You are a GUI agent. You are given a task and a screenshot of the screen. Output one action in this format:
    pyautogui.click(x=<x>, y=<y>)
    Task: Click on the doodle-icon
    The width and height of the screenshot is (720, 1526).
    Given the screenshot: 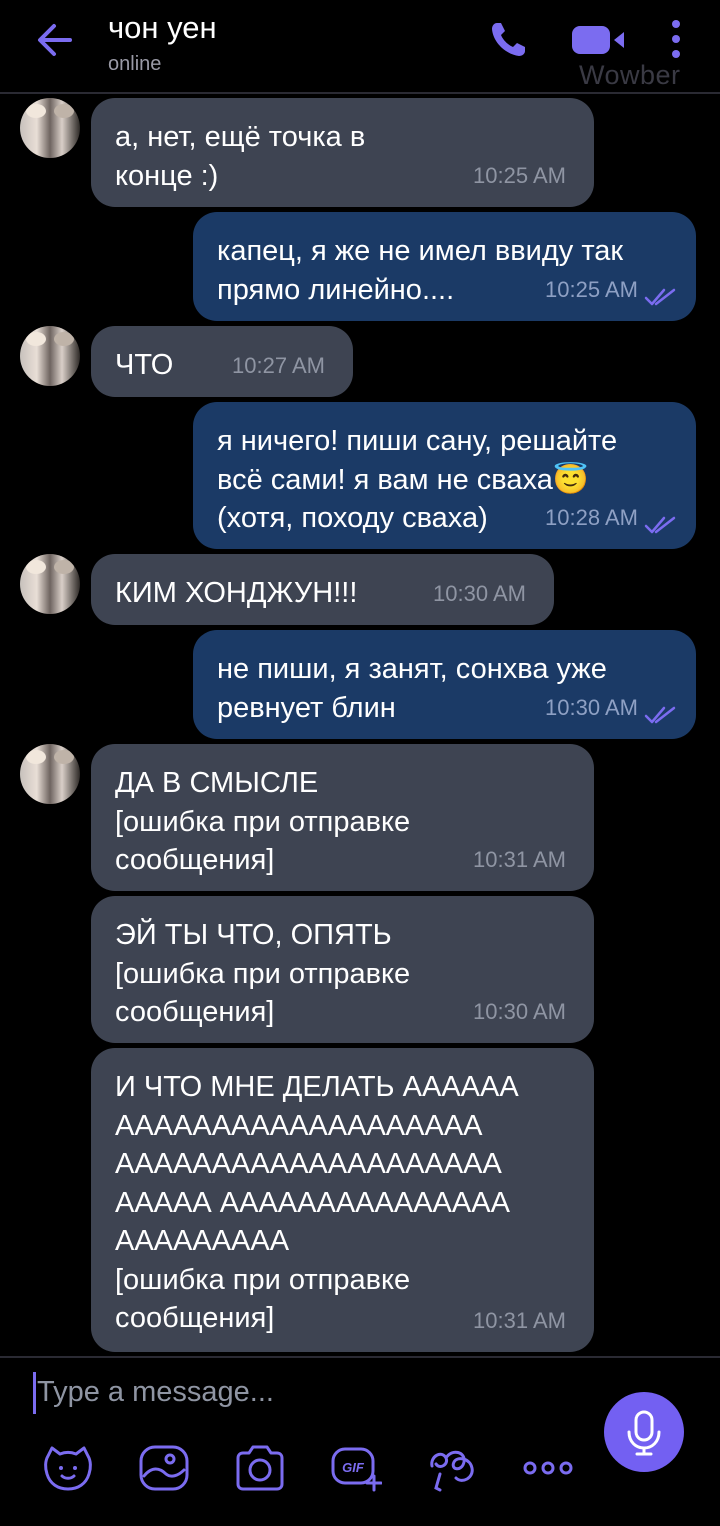 What is the action you would take?
    pyautogui.click(x=452, y=1468)
    